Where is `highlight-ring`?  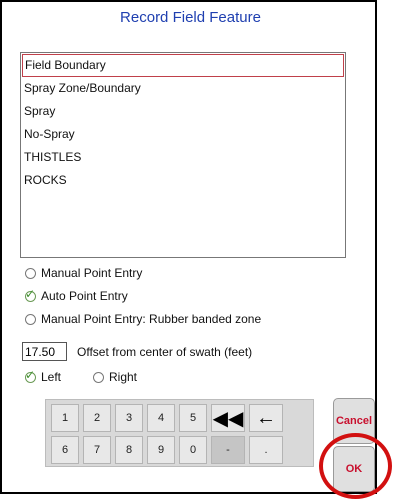
highlight-ring is located at coordinates (355, 466).